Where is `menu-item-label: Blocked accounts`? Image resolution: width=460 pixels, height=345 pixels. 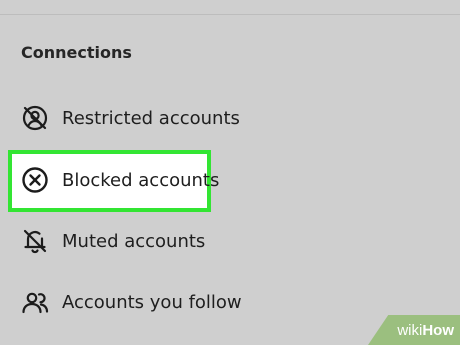
menu-item-label: Blocked accounts is located at coordinates (141, 180).